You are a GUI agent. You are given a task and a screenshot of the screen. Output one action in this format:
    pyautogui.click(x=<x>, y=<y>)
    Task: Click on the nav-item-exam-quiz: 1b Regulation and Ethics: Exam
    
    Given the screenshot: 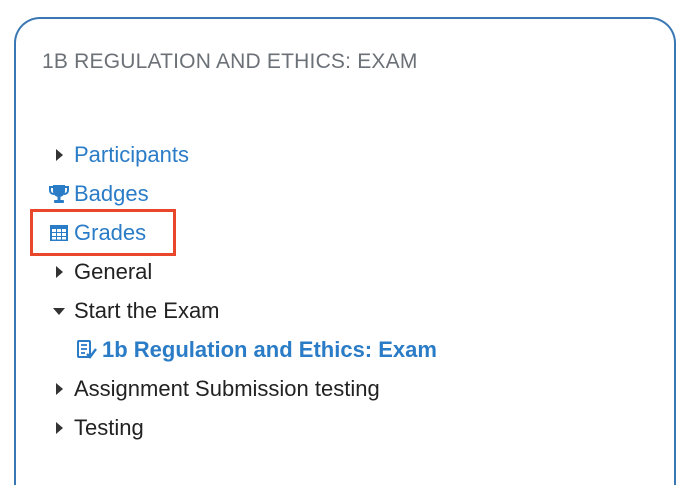 What is the action you would take?
    pyautogui.click(x=255, y=350)
    